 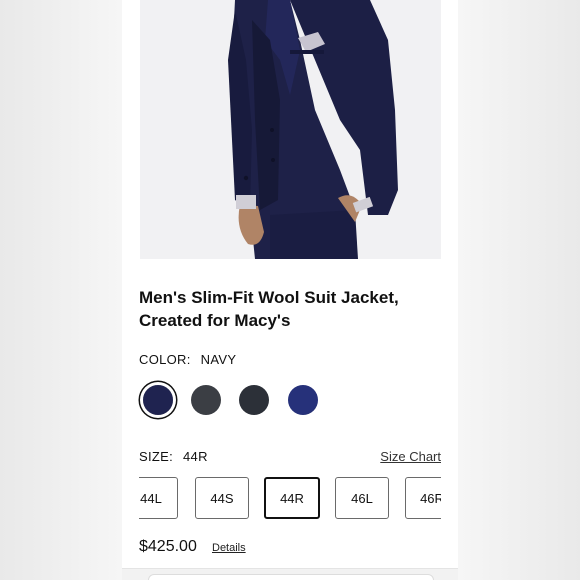 What do you see at coordinates (292, 498) in the screenshot?
I see `size-option-44r: 44R` at bounding box center [292, 498].